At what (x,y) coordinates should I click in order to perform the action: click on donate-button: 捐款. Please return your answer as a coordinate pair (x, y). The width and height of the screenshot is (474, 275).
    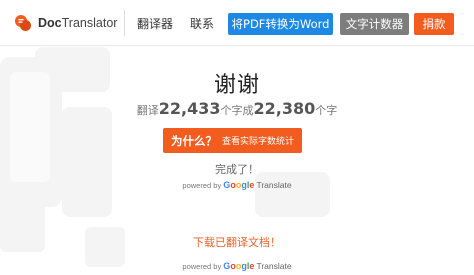
    Looking at the image, I should click on (434, 24).